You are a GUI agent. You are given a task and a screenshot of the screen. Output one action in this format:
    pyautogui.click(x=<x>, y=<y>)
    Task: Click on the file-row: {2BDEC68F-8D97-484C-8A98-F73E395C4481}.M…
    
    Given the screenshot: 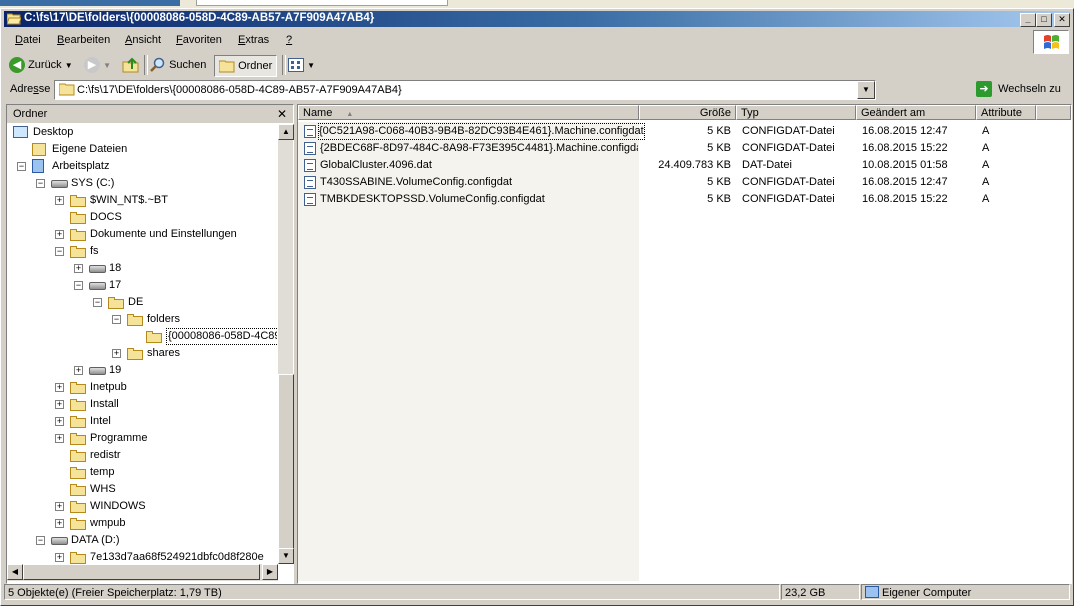 What is the action you would take?
    pyautogui.click(x=684, y=148)
    